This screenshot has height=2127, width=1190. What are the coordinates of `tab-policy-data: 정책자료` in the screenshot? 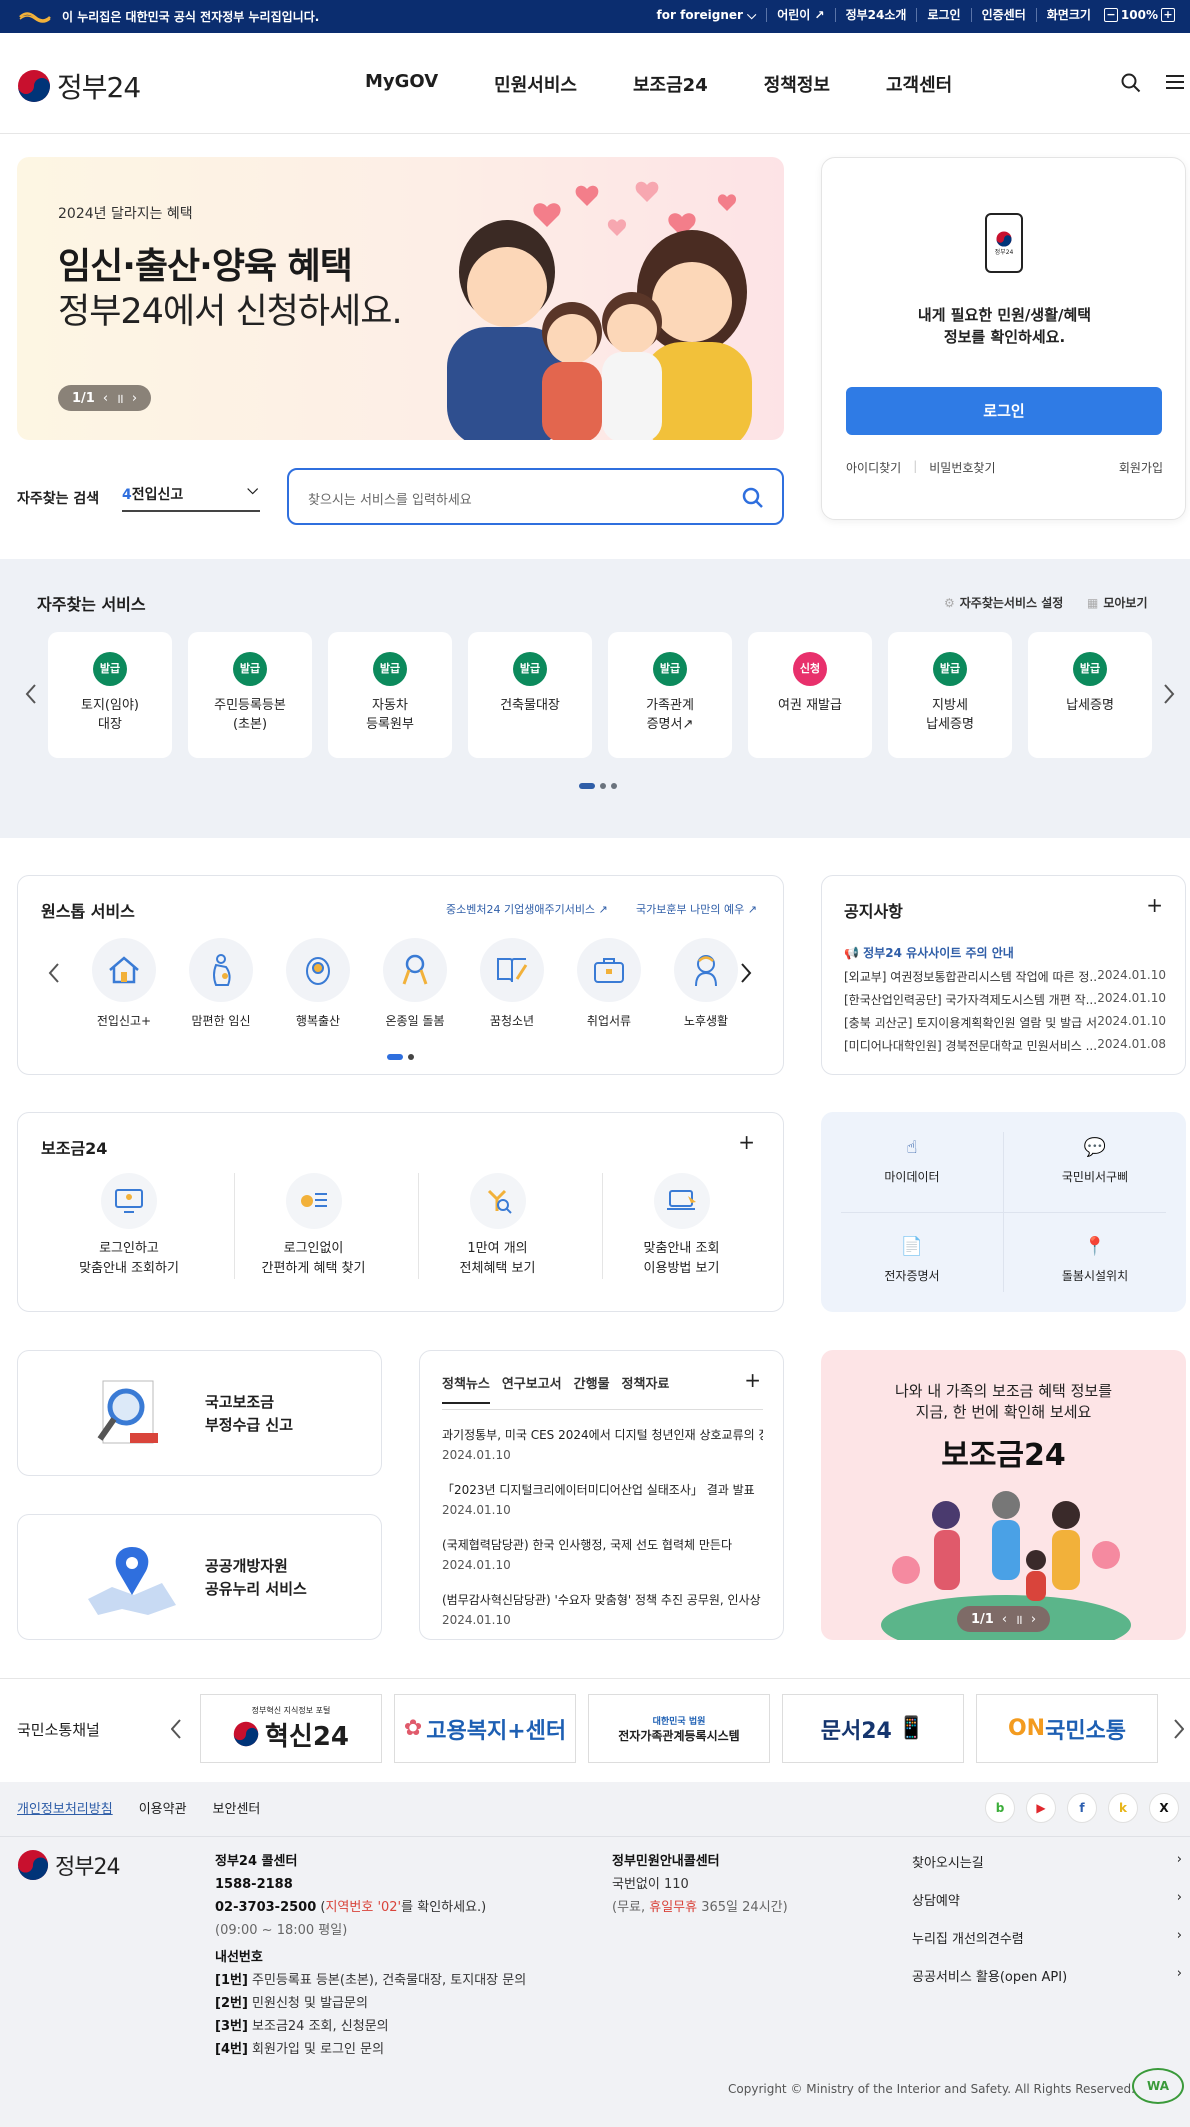 It's located at (646, 1388).